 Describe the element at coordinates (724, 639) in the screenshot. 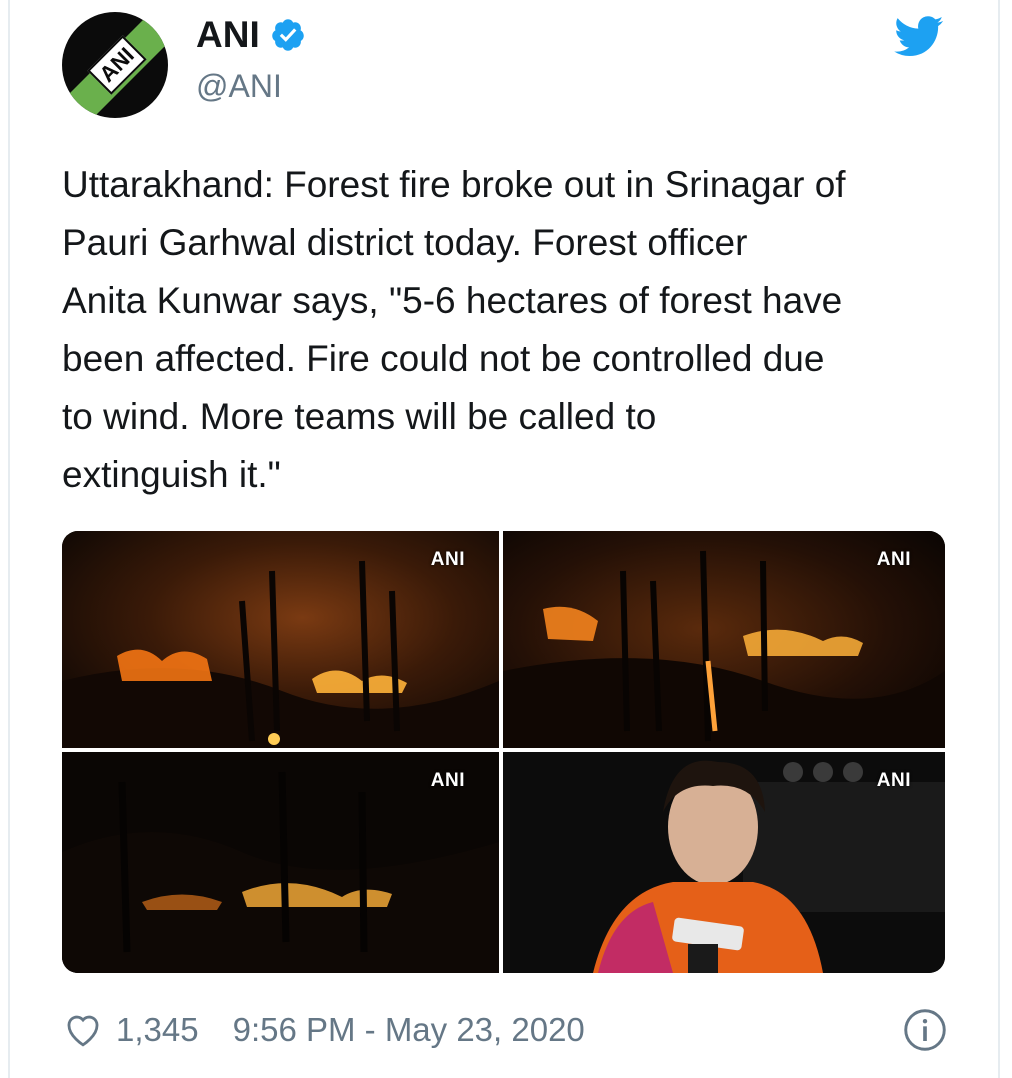

I see `photo-forest-fire-2: ANI` at that location.